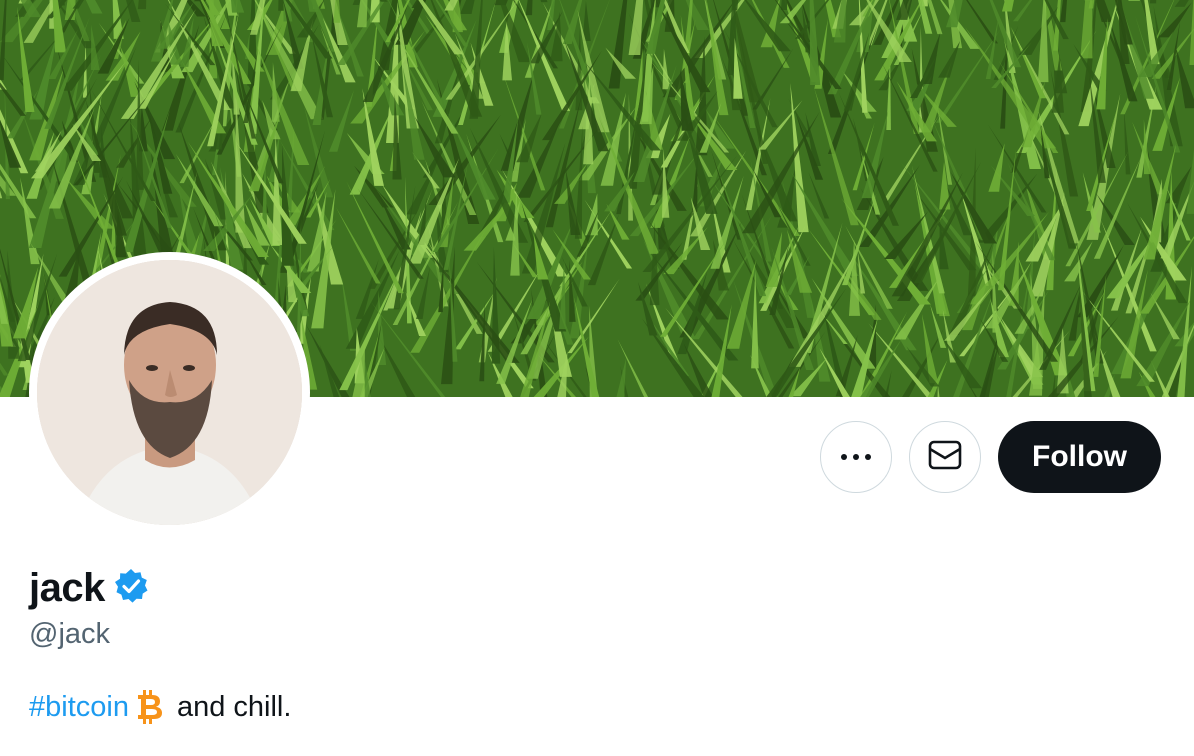 The image size is (1194, 756). What do you see at coordinates (70, 634) in the screenshot?
I see `user-handle: @jack` at bounding box center [70, 634].